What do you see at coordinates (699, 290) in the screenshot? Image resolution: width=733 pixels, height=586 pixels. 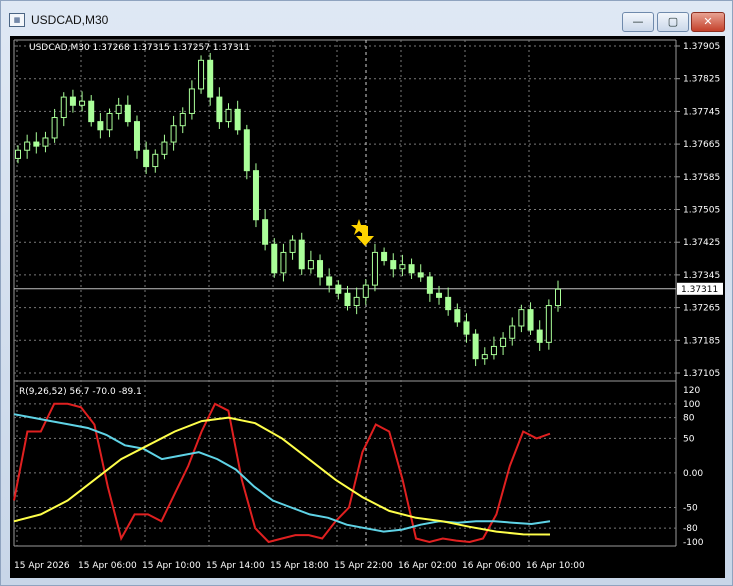 I see `current-price-label: 1.37311` at bounding box center [699, 290].